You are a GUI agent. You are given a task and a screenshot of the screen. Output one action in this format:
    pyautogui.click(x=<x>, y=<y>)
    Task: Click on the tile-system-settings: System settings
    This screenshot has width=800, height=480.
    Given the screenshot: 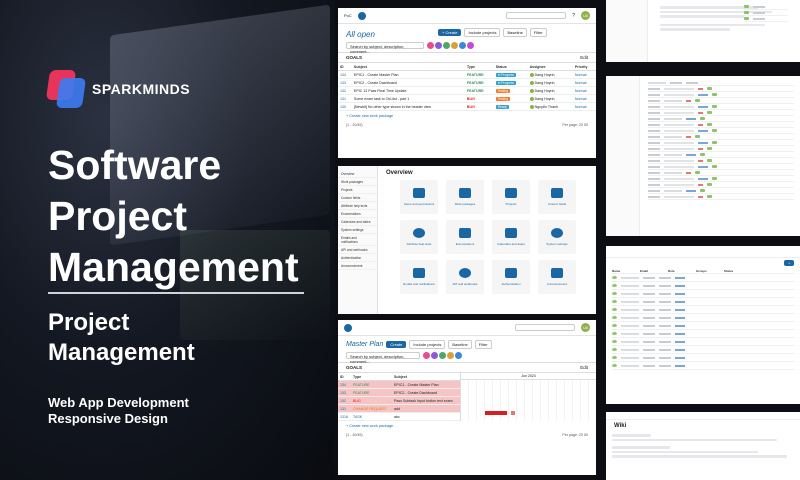 What is the action you would take?
    pyautogui.click(x=557, y=237)
    